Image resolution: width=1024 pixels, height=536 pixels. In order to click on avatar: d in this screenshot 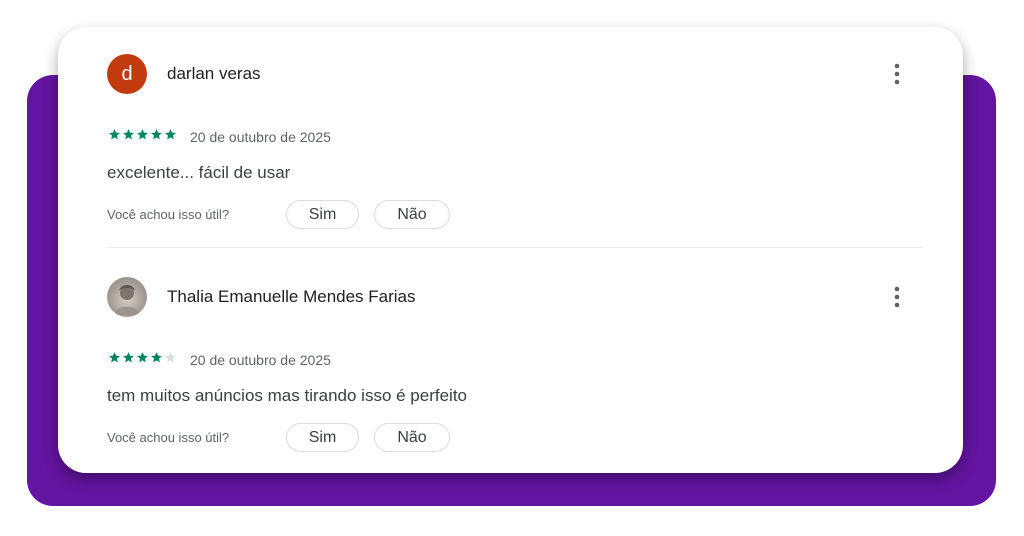, I will do `click(127, 74)`.